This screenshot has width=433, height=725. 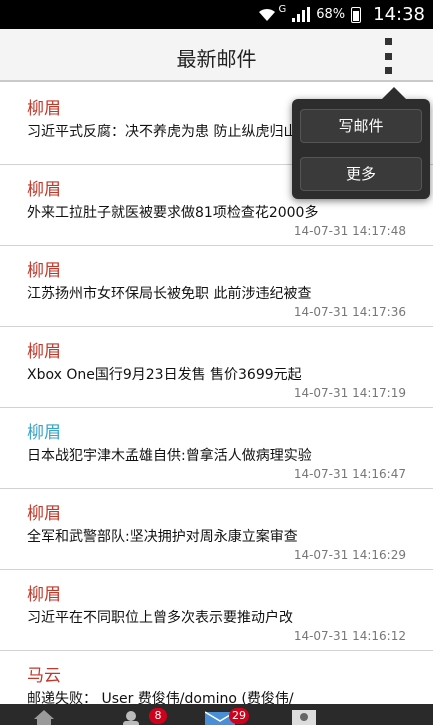 I want to click on overflow-menu-icon, so click(x=388, y=56).